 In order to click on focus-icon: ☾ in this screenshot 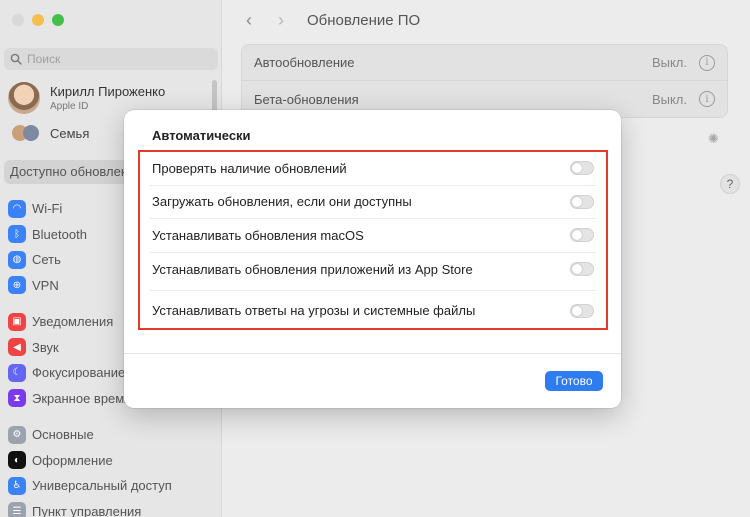, I will do `click(17, 372)`.